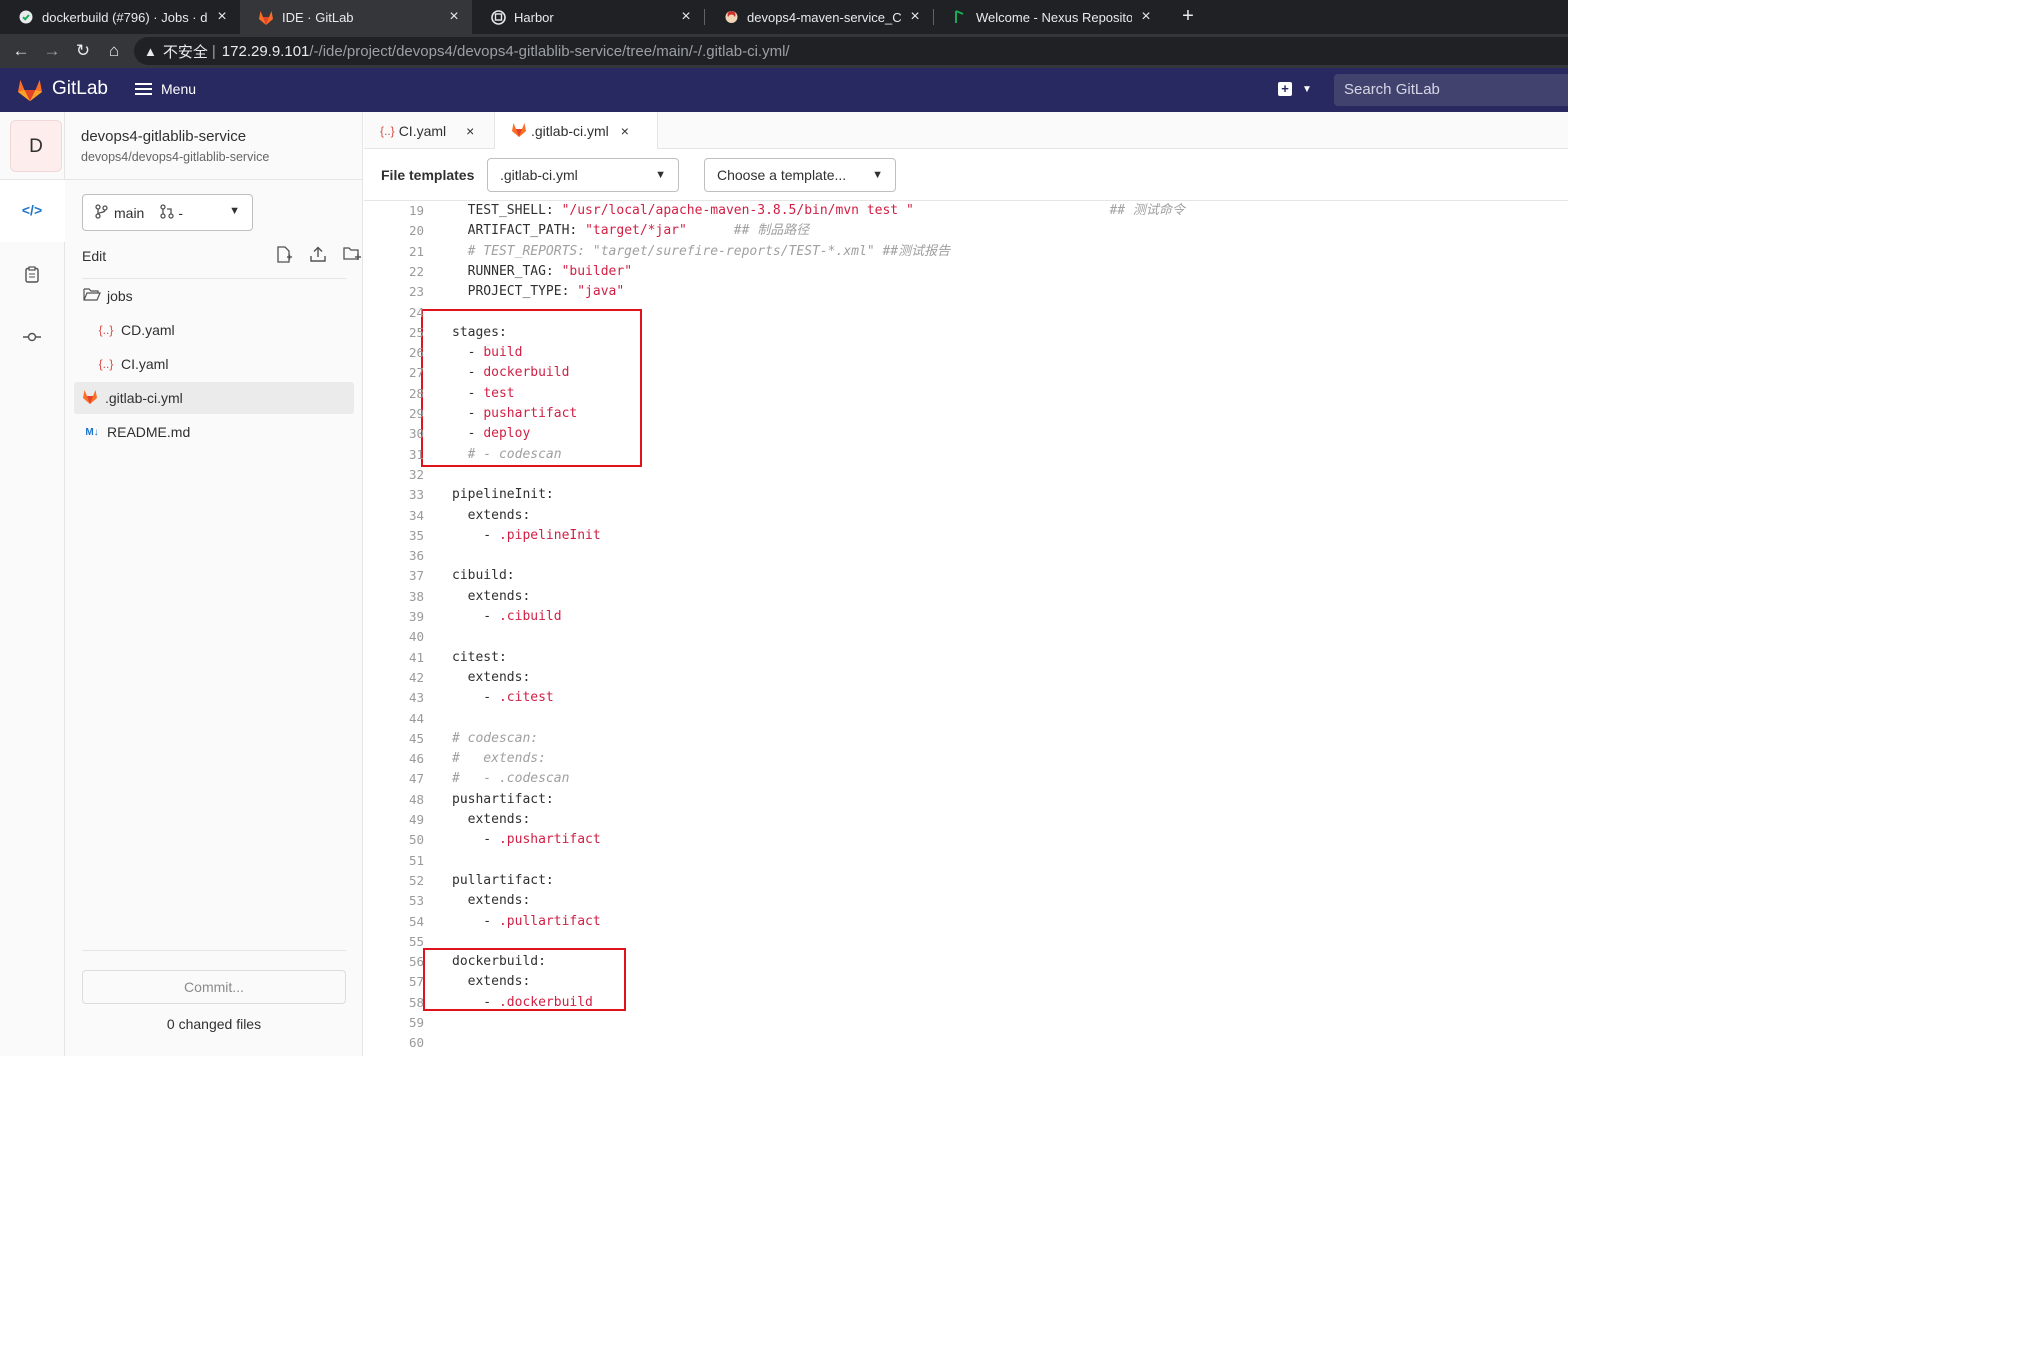 The width and height of the screenshot is (2023, 1365). Describe the element at coordinates (526, 535) in the screenshot. I see `code-text: - .pipelineInit` at that location.